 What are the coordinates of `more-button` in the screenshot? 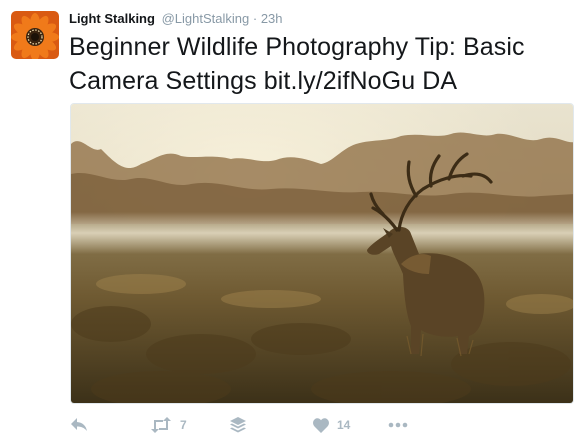 It's located at (398, 425).